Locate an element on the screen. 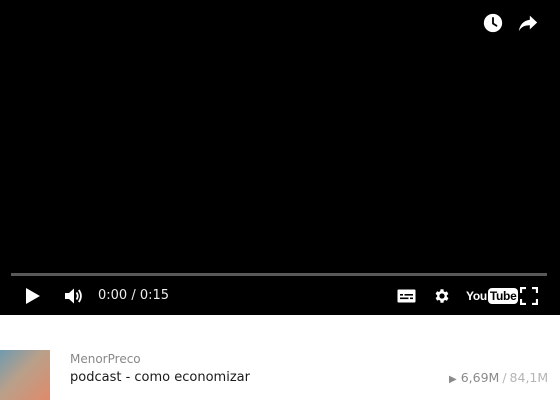 Image resolution: width=560 pixels, height=420 pixels. play-button is located at coordinates (33, 296).